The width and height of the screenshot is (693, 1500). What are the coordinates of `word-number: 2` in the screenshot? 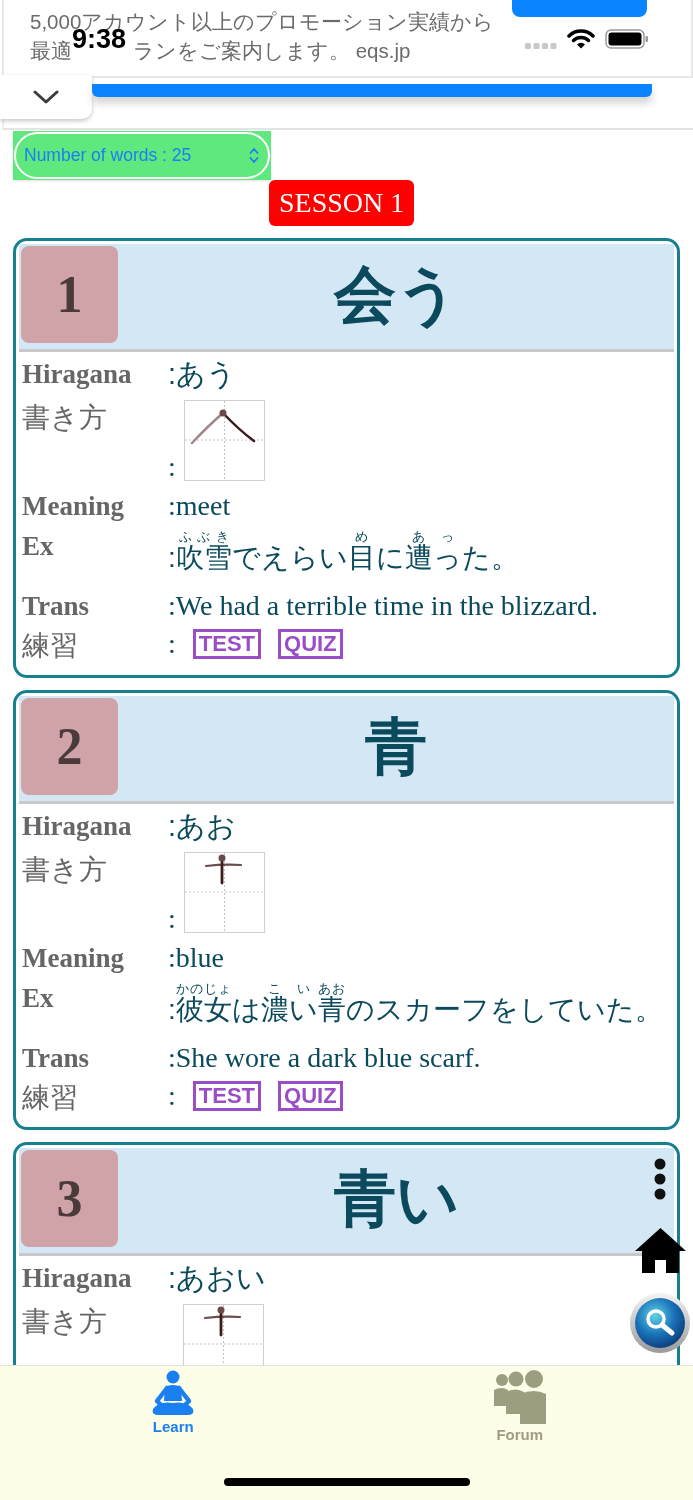 It's located at (69, 746).